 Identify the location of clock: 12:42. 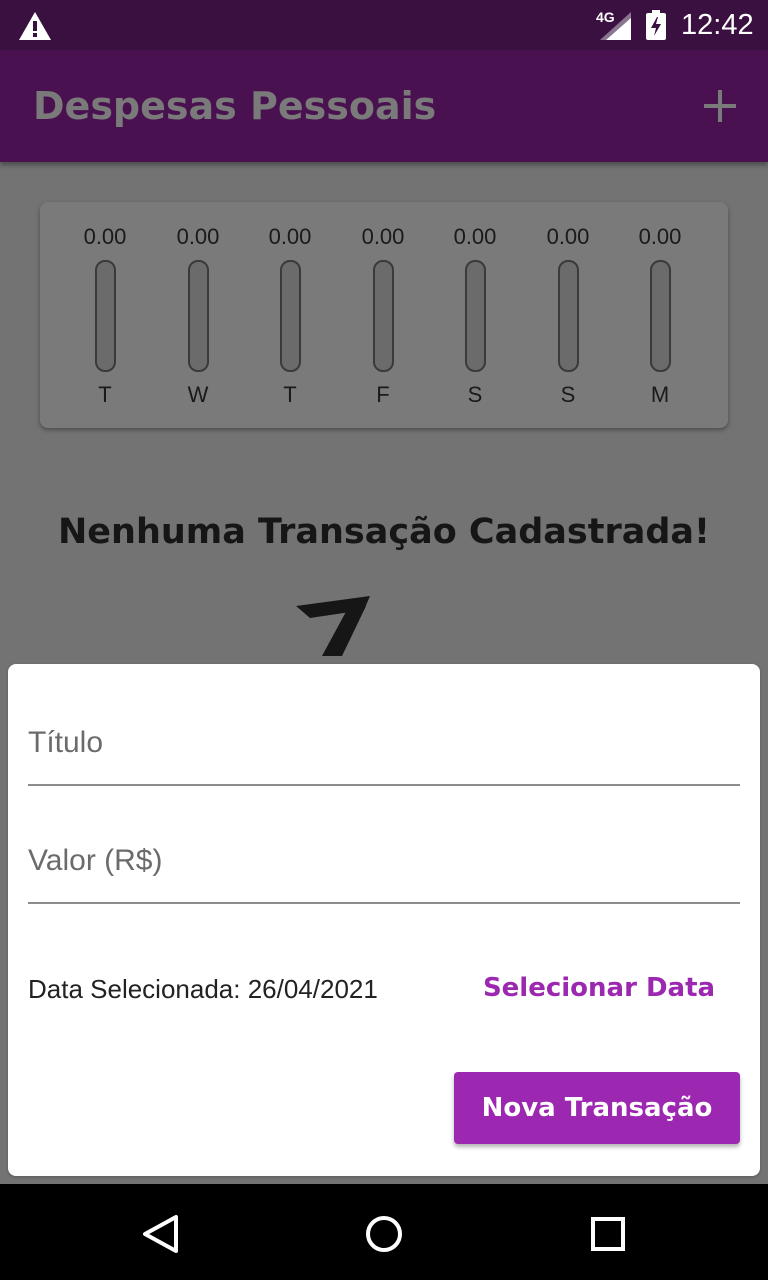
(717, 25).